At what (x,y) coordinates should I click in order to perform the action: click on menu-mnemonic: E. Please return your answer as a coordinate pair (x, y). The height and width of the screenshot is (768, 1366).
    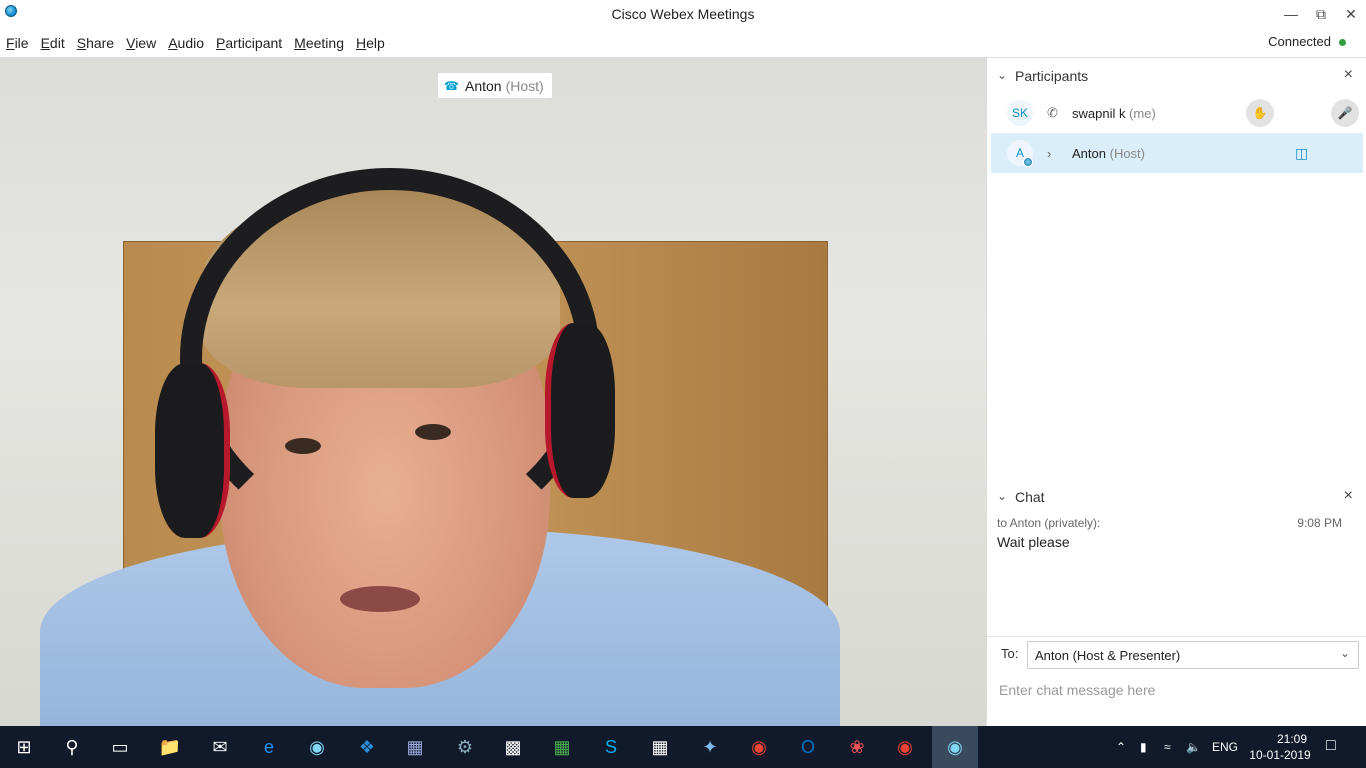
    Looking at the image, I should click on (45, 43).